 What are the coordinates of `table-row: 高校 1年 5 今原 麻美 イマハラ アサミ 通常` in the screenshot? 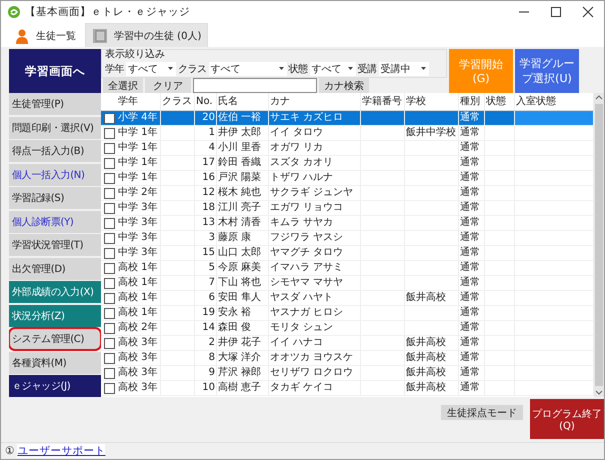 It's located at (347, 268).